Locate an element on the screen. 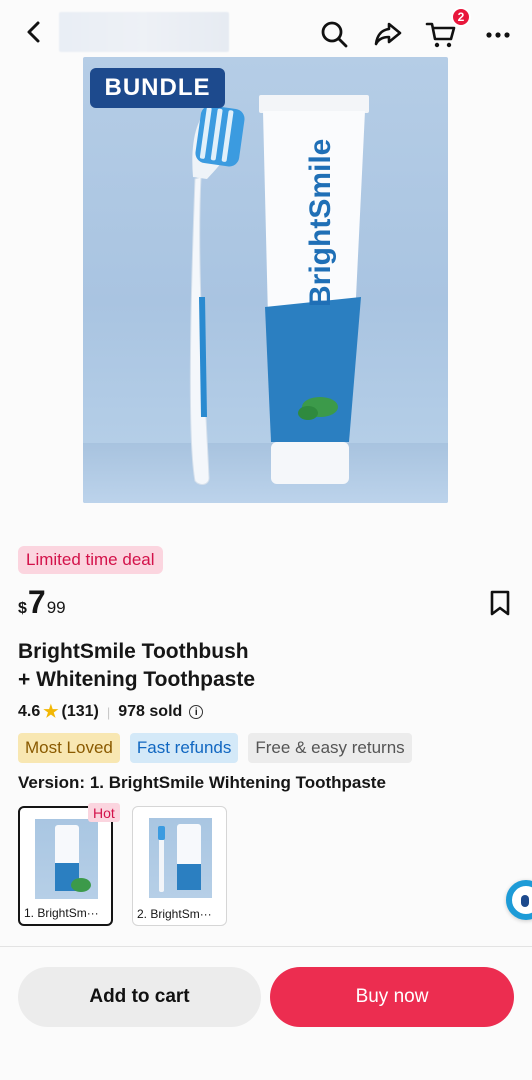  price: $ 7 99 is located at coordinates (42, 603).